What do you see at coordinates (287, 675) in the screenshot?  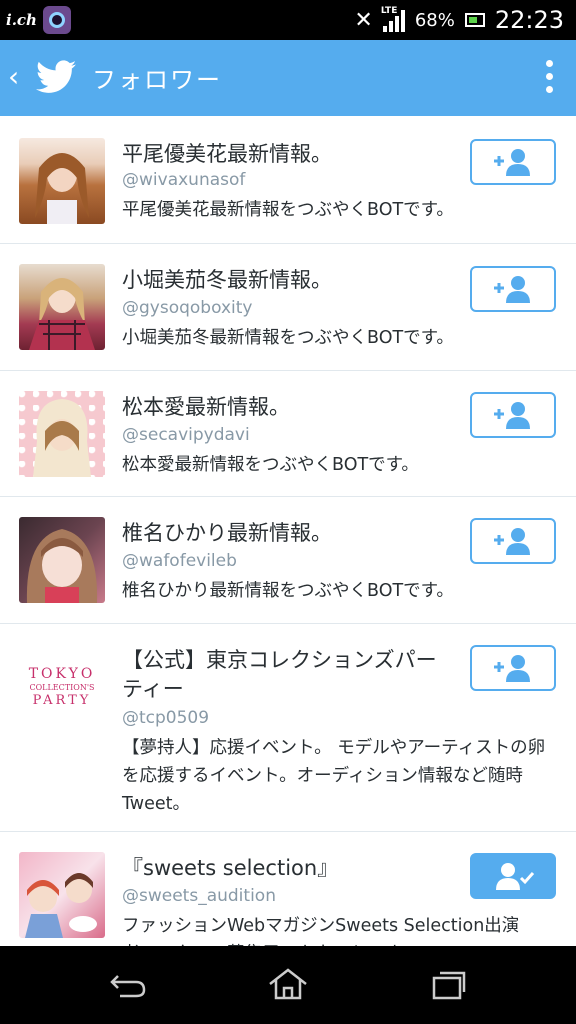 I see `follower-name: 【公式】東京コレクションズパーティー` at bounding box center [287, 675].